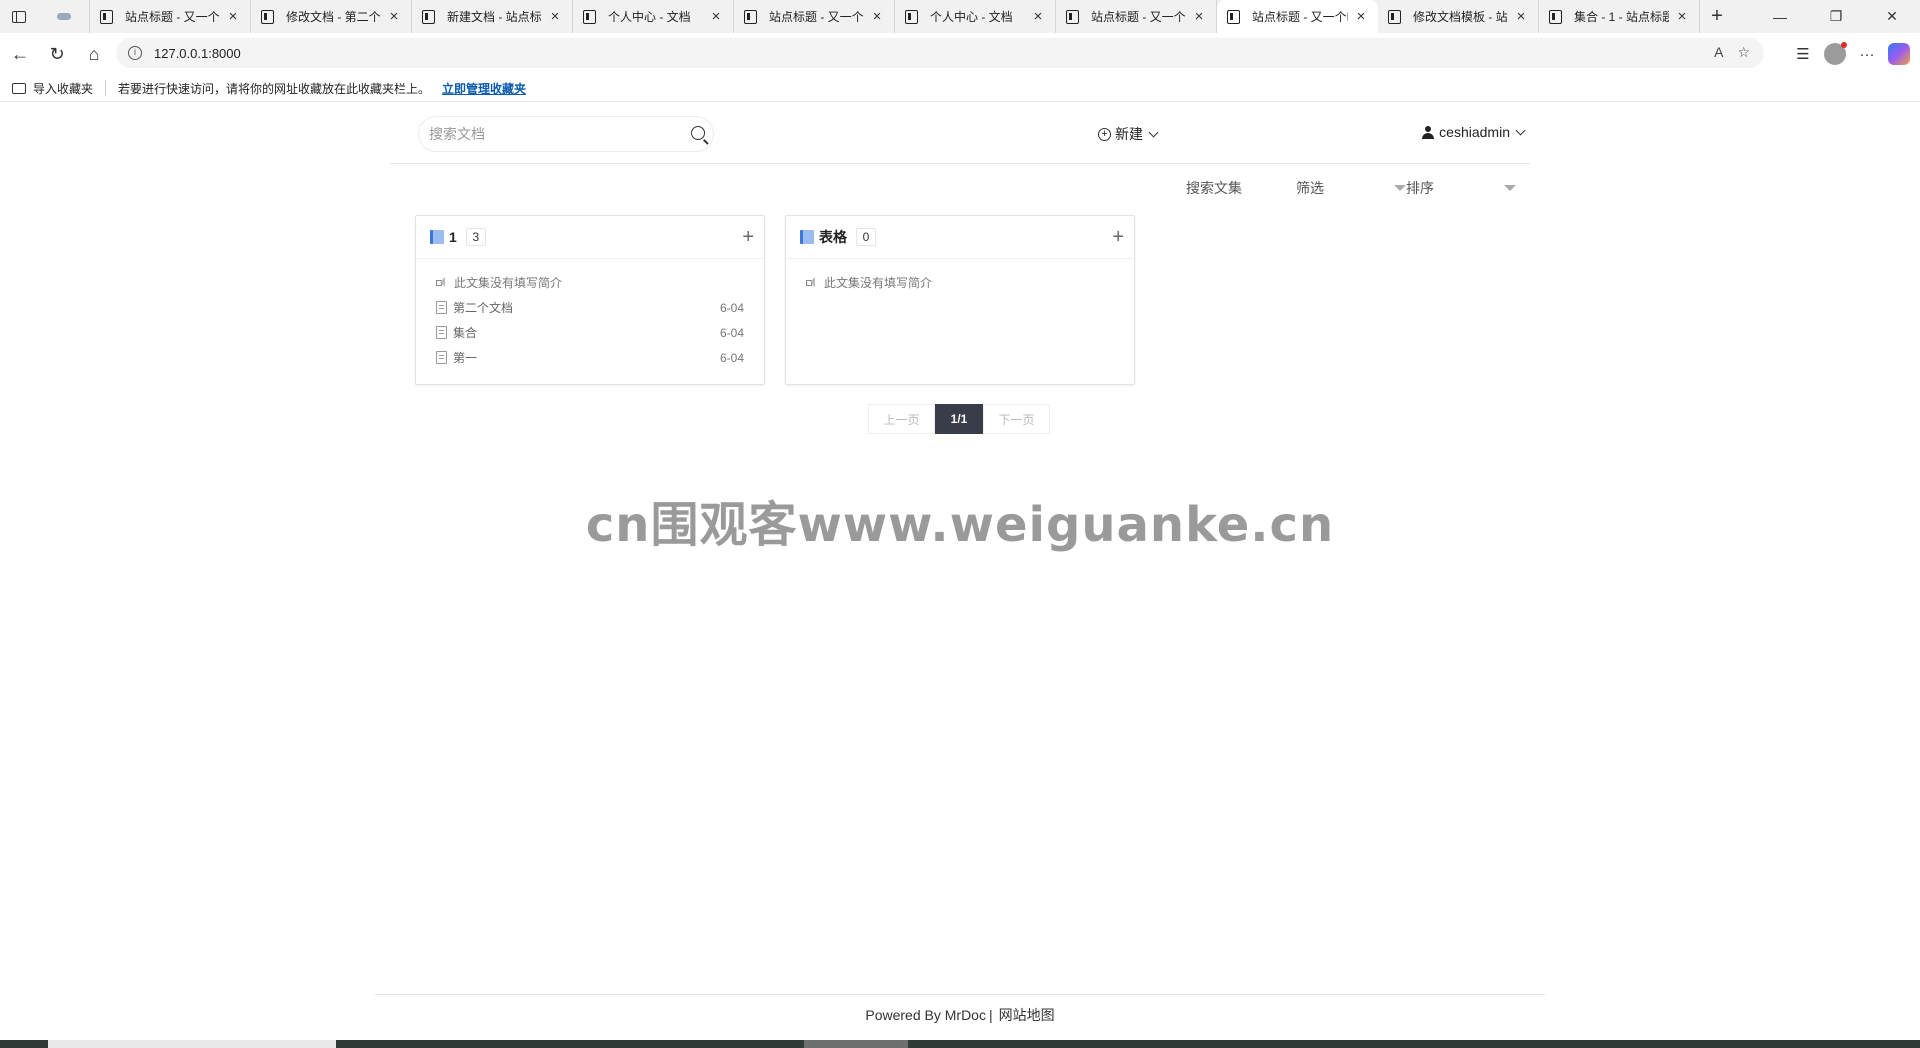 This screenshot has height=1048, width=1920. What do you see at coordinates (135, 53) in the screenshot?
I see `site-info-icon: i` at bounding box center [135, 53].